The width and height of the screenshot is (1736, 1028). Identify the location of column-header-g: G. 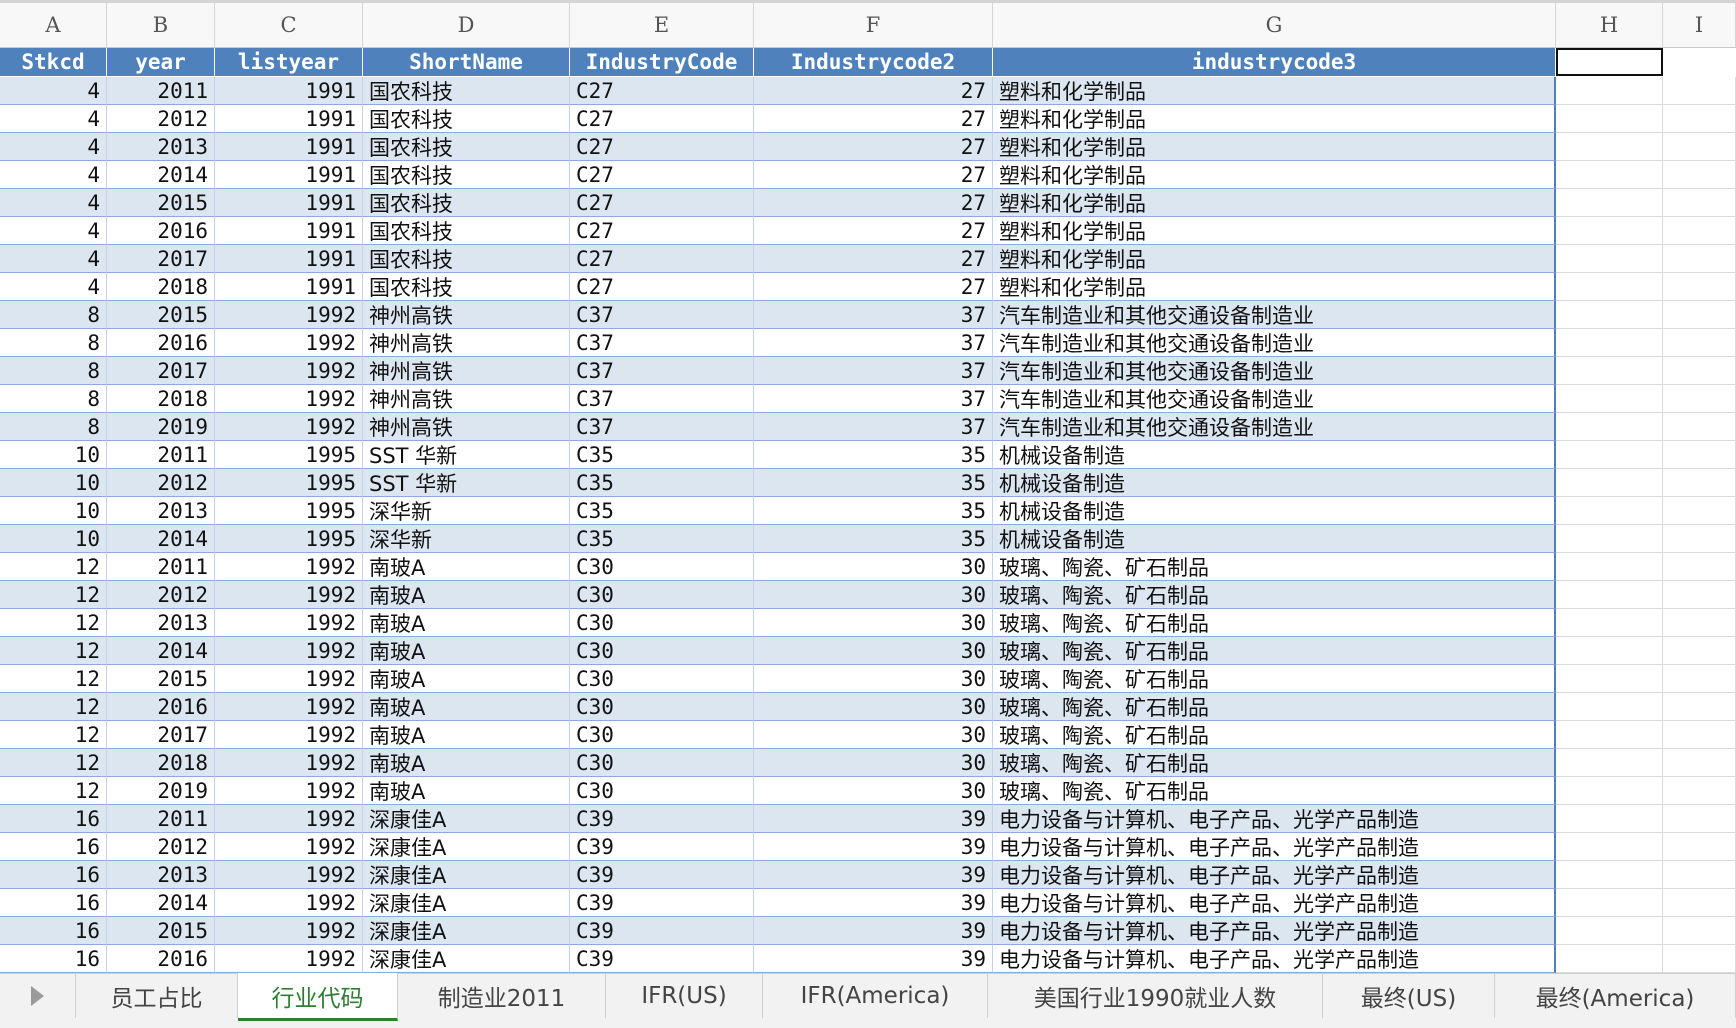
(1274, 24).